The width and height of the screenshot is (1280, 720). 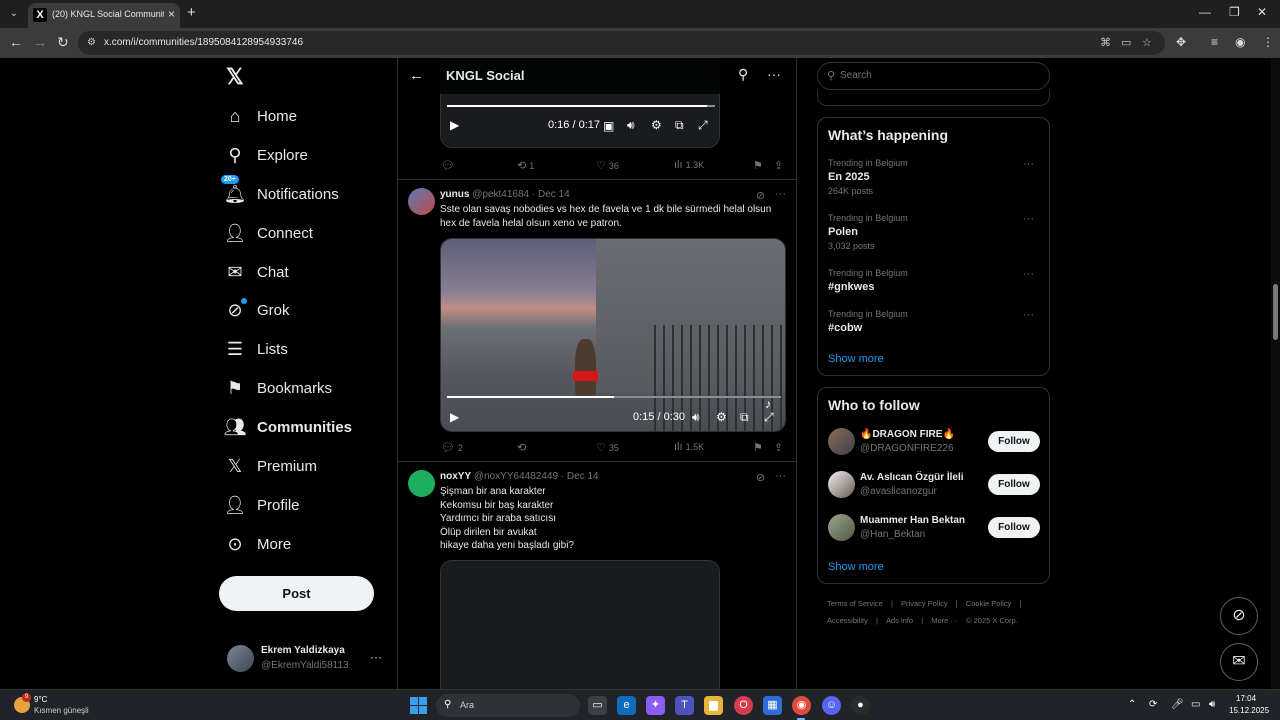 I want to click on account-switcher: Ekrem Yaldizkaya @EkremYaldi58113 ···, so click(x=307, y=659).